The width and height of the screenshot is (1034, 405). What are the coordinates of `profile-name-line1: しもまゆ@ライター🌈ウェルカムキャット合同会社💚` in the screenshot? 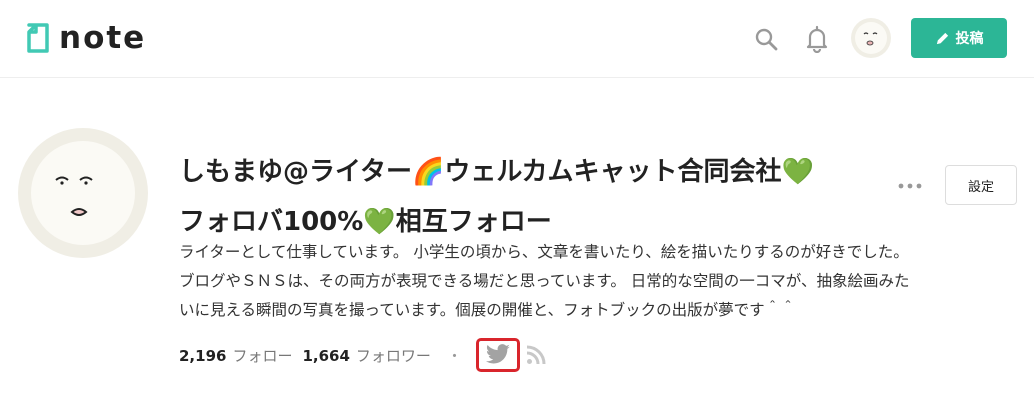 It's located at (496, 172).